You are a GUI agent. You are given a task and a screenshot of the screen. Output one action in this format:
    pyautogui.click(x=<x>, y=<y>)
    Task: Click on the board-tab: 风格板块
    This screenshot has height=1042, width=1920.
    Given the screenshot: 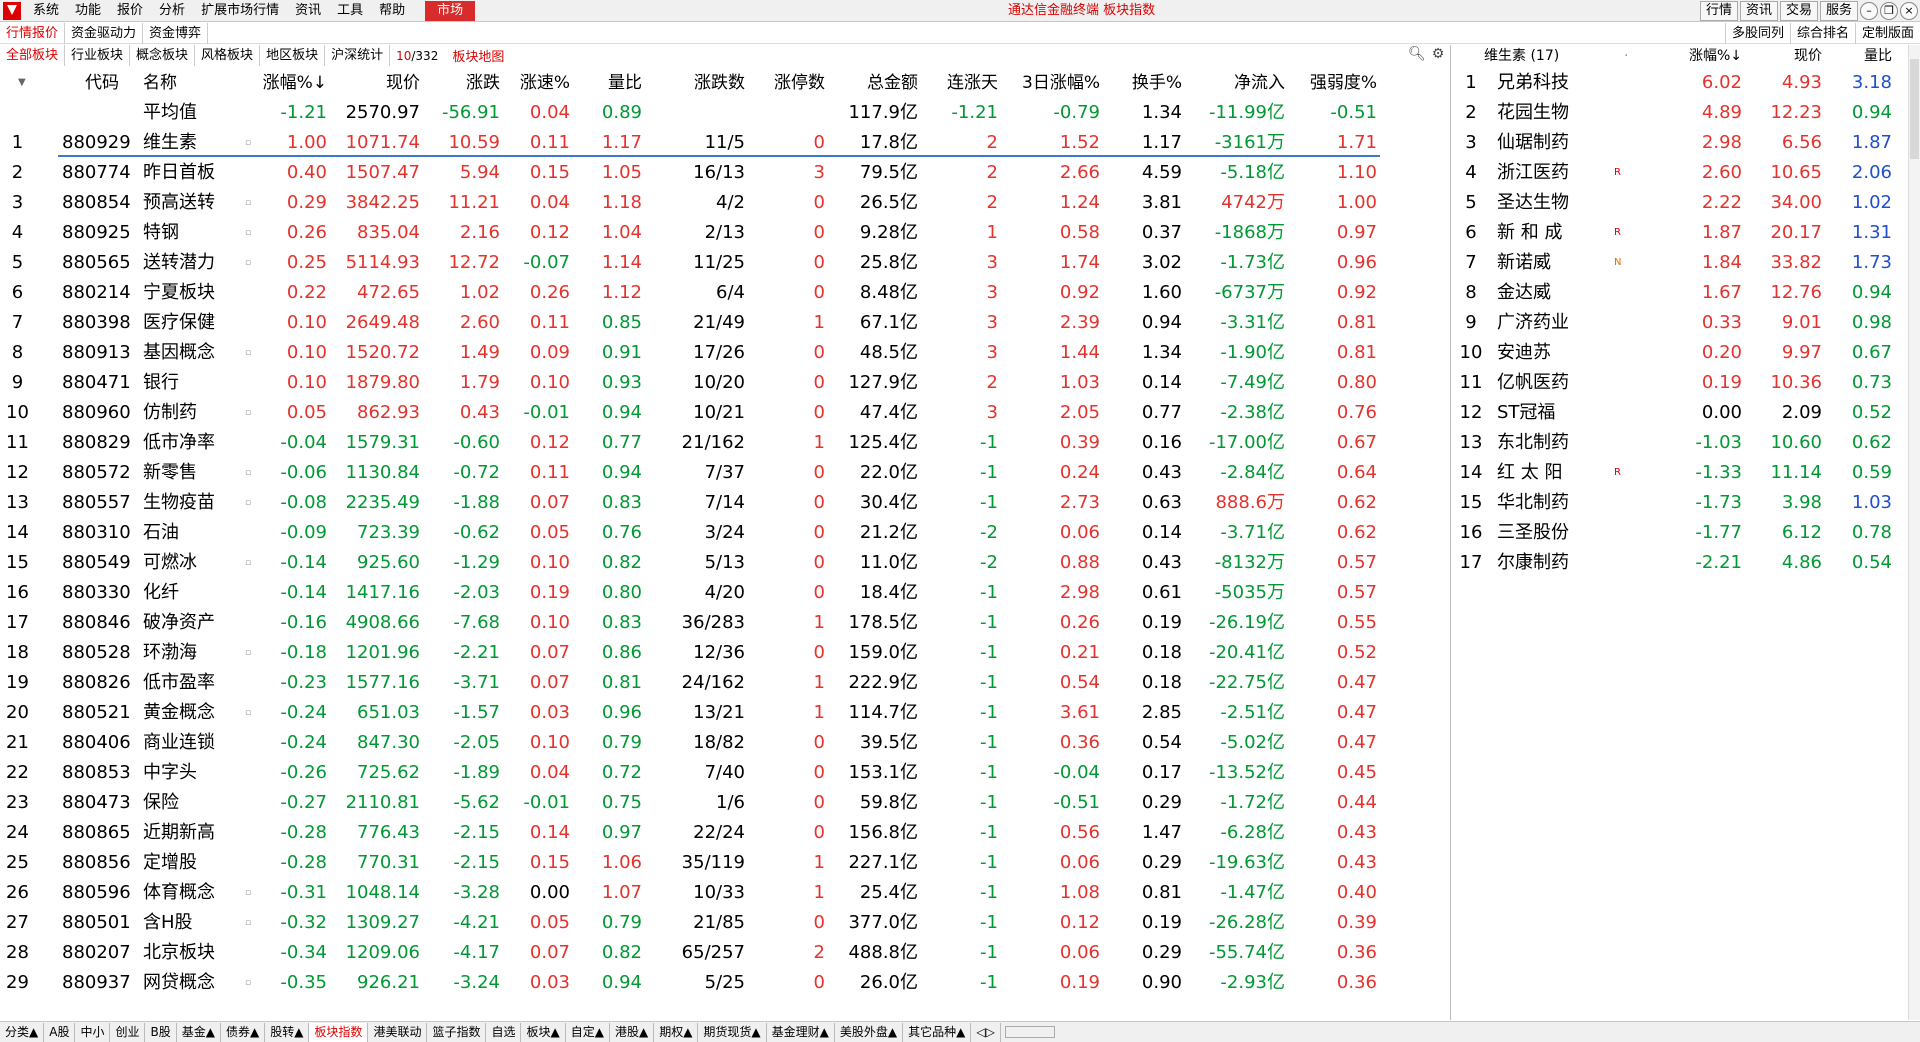 What is the action you would take?
    pyautogui.click(x=228, y=55)
    